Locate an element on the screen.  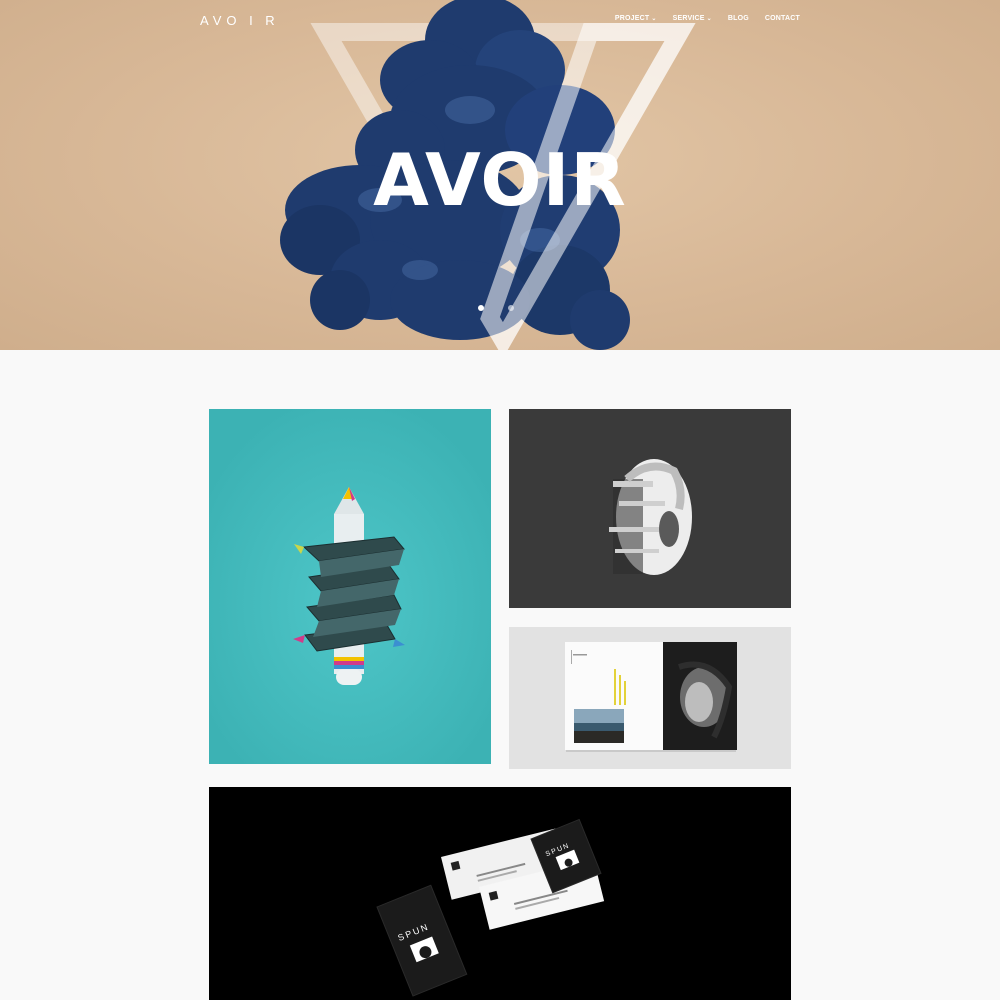
business-card-mockup-image: SPUN SPUN is located at coordinates (500, 893).